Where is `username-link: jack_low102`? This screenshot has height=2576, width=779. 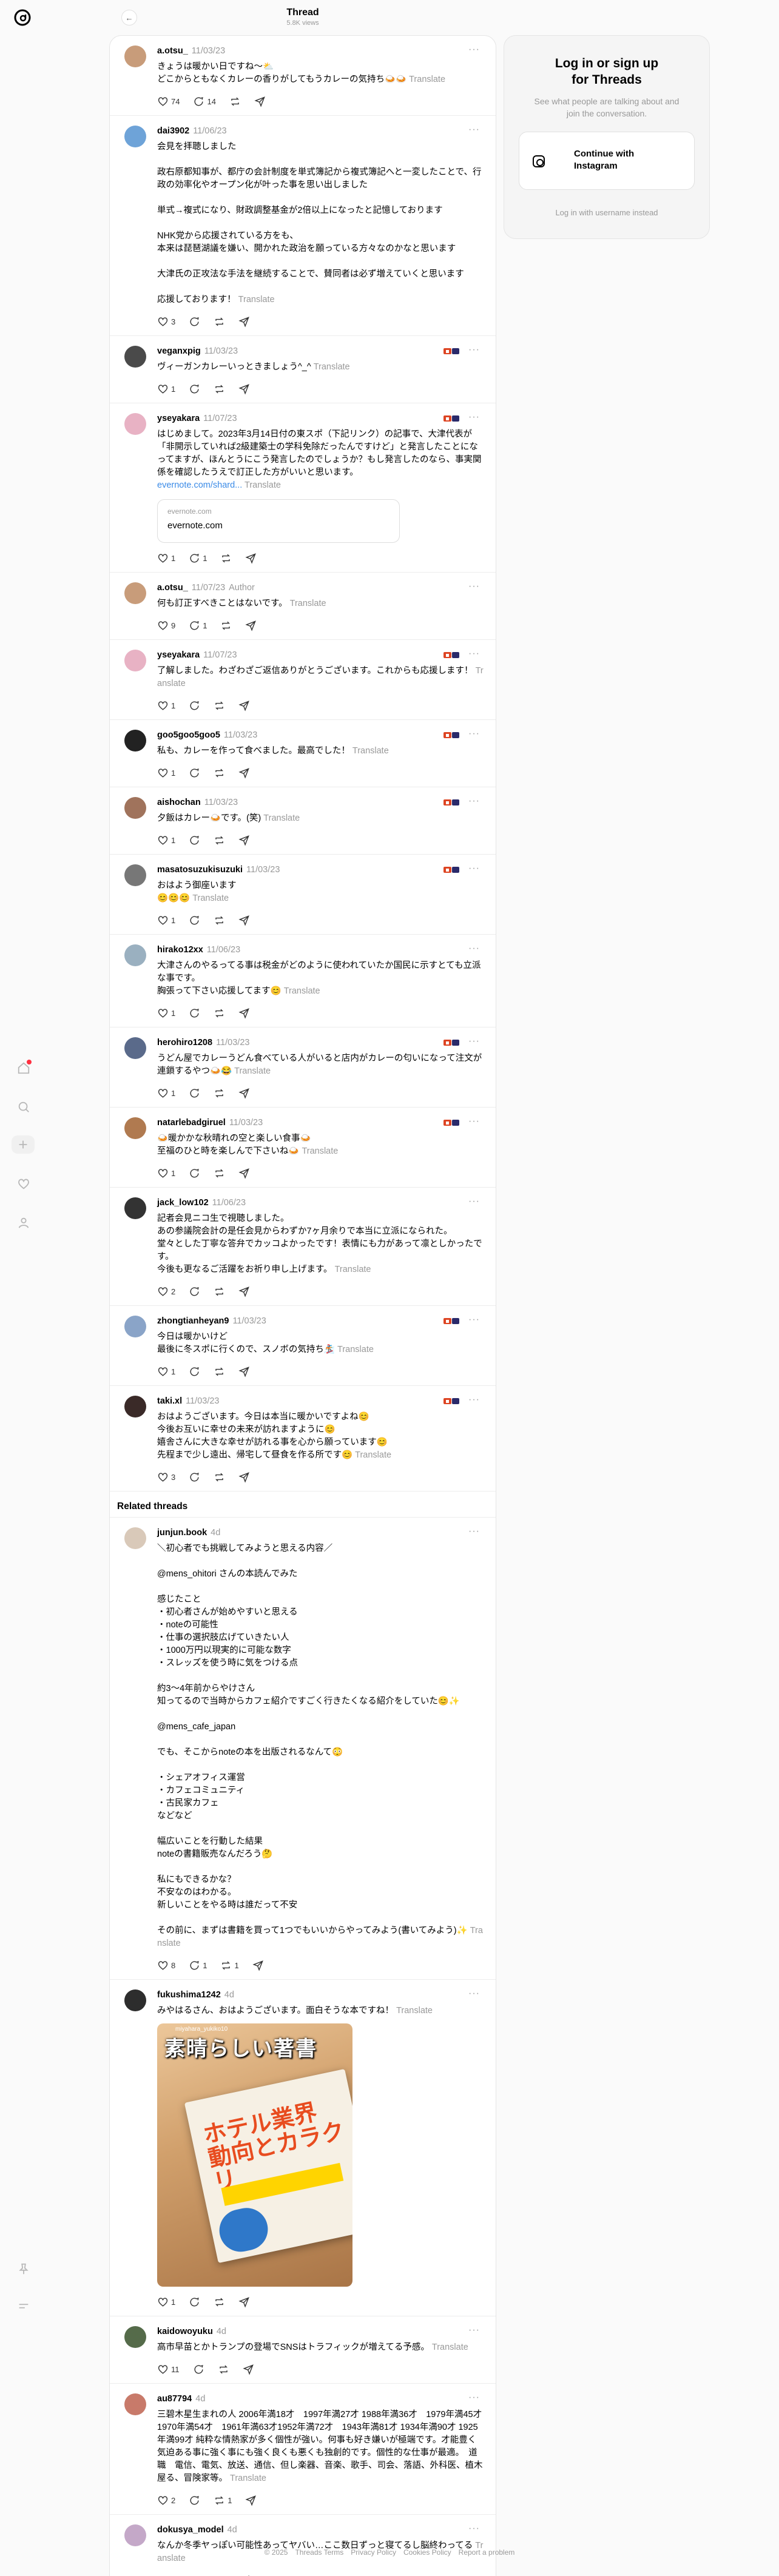
username-link: jack_low102 is located at coordinates (183, 1203).